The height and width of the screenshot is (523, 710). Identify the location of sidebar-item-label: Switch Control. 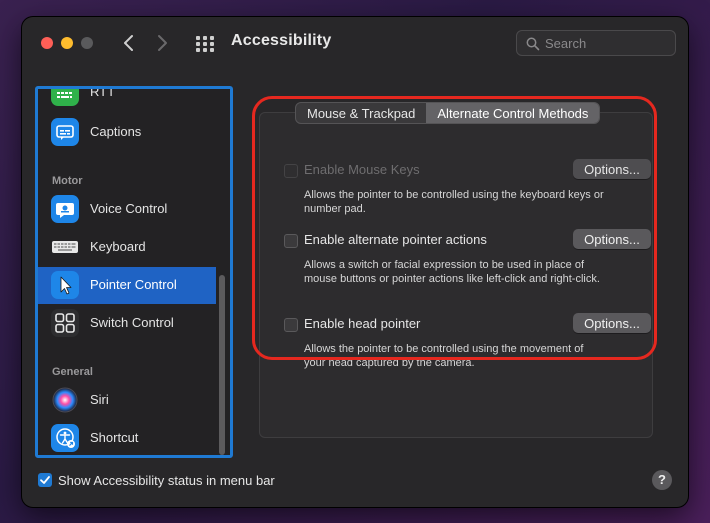
(132, 322).